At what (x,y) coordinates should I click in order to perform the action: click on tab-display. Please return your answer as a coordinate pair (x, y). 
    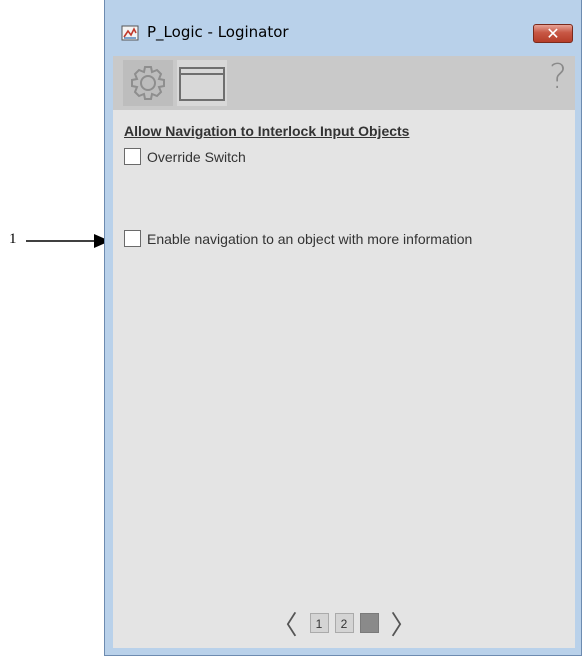
    Looking at the image, I should click on (202, 83).